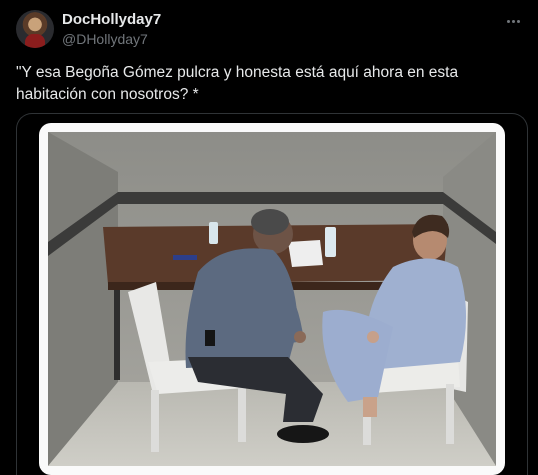 This screenshot has height=475, width=538. What do you see at coordinates (111, 39) in the screenshot?
I see `author-handle: @DHollyday7` at bounding box center [111, 39].